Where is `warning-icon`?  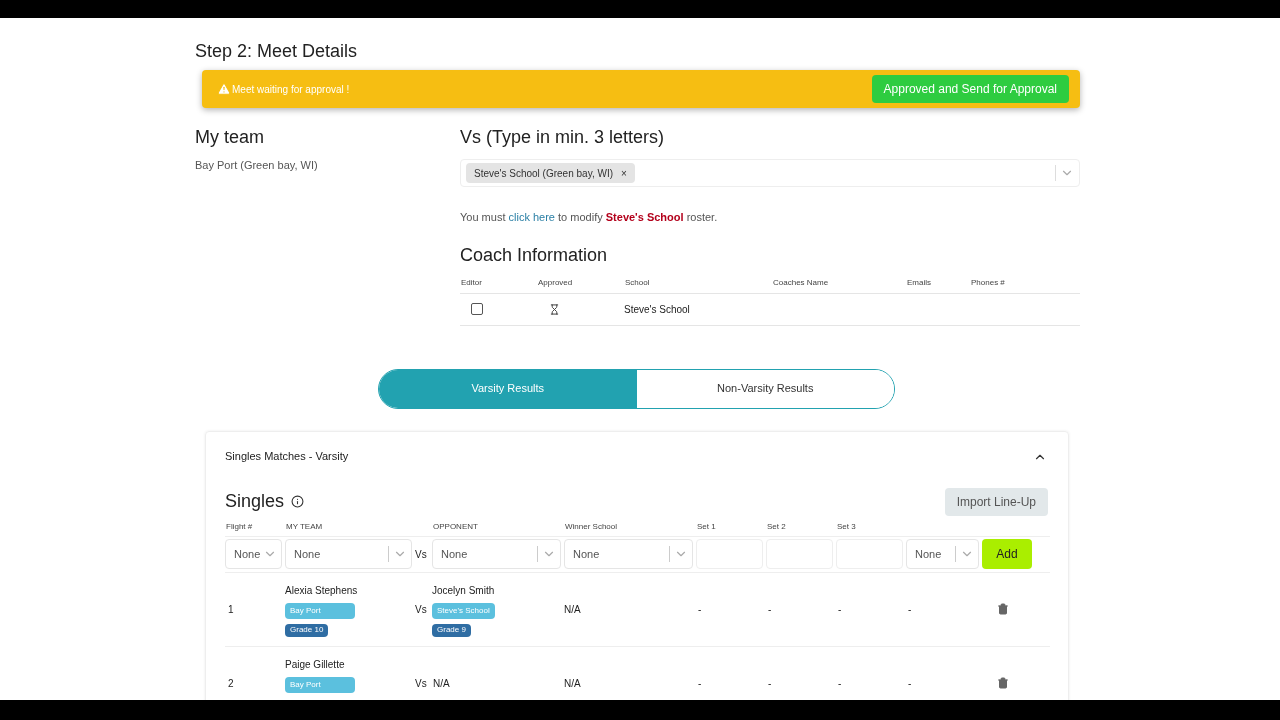 warning-icon is located at coordinates (224, 89).